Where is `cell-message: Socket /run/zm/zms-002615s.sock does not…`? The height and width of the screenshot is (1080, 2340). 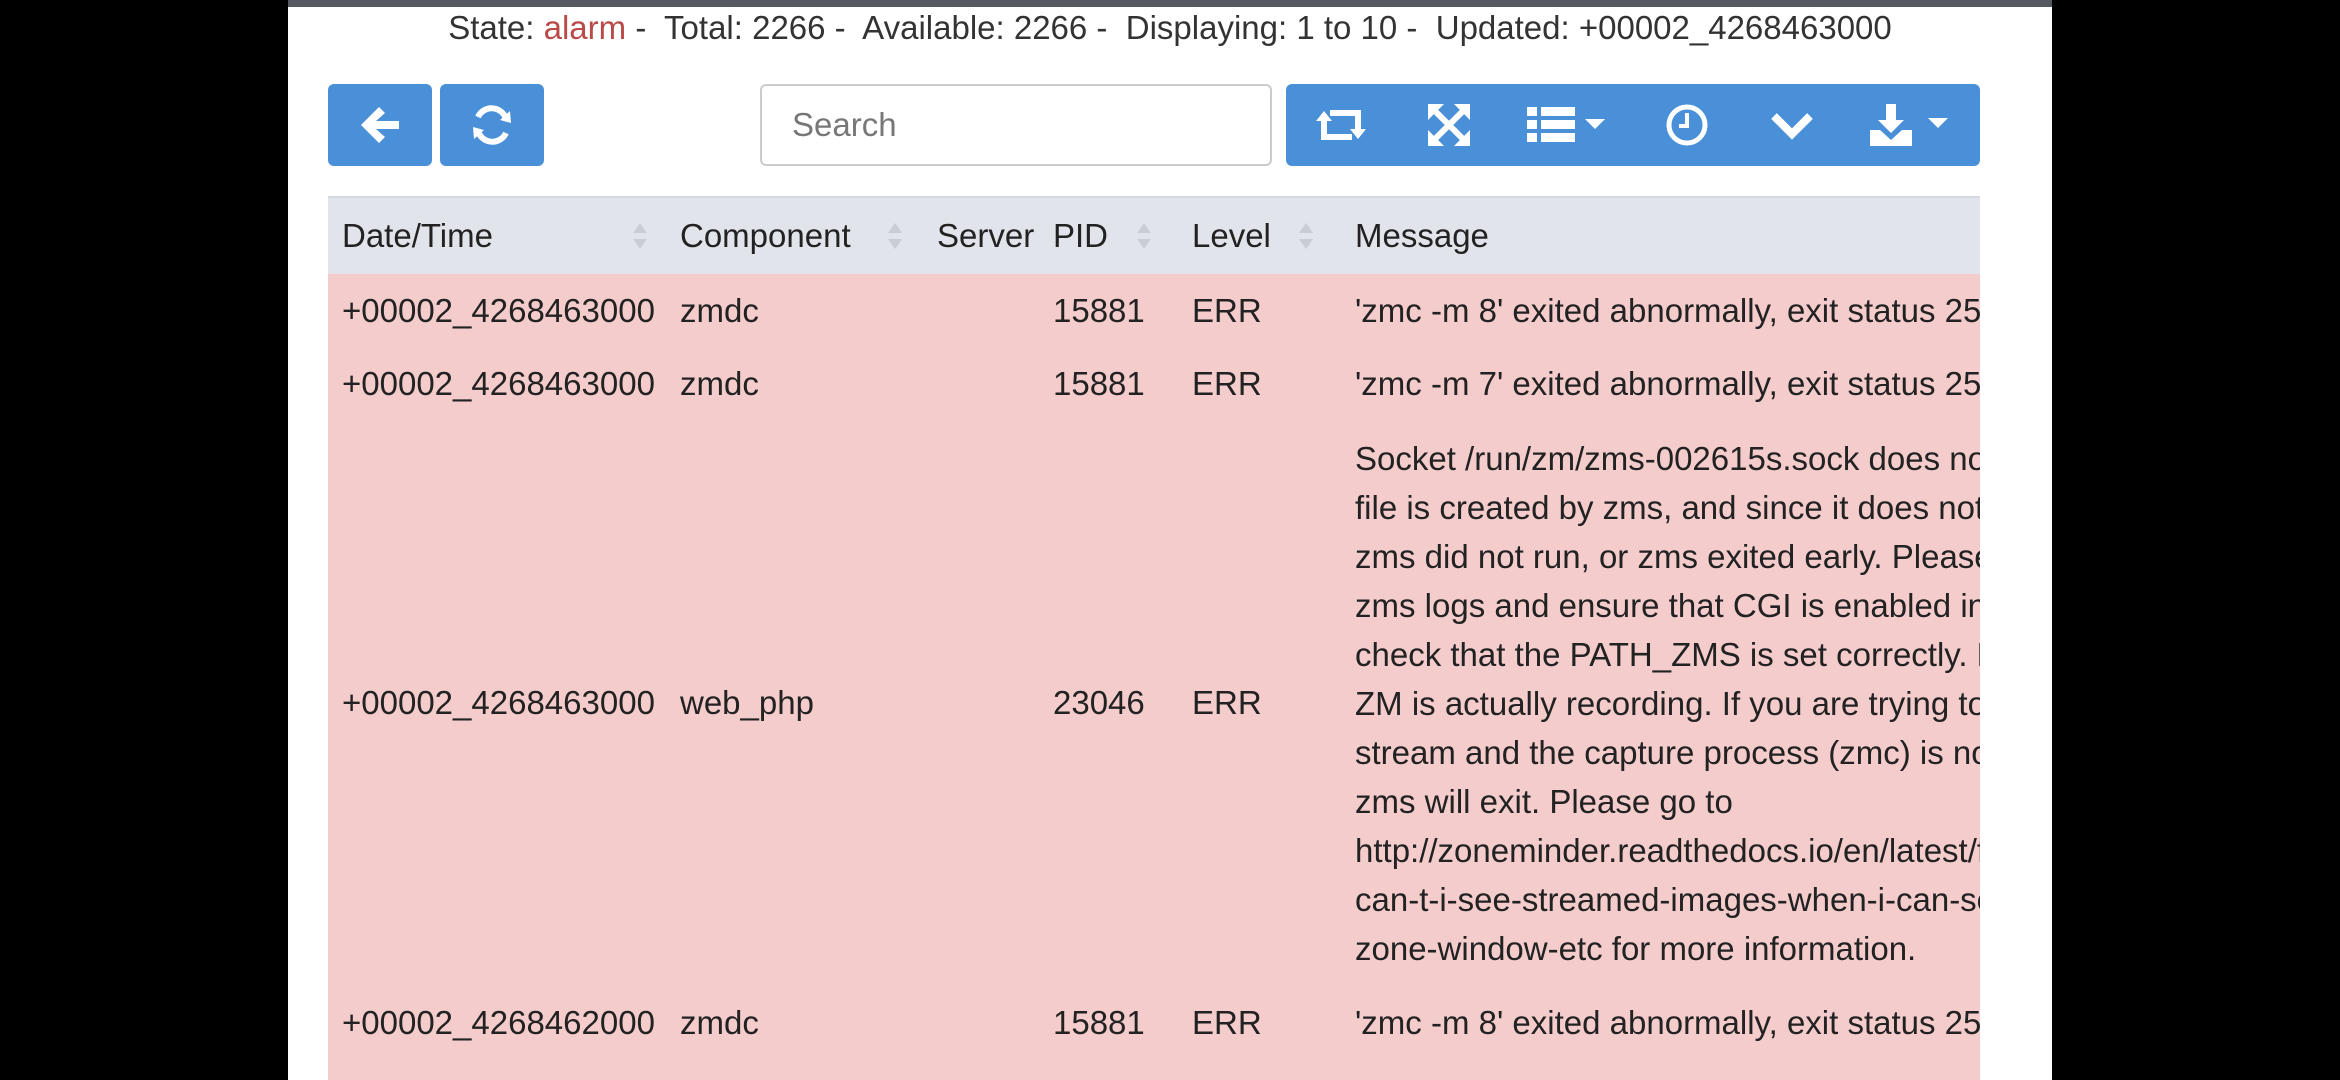 cell-message: Socket /run/zm/zms-002615s.sock does not… is located at coordinates (1660, 703).